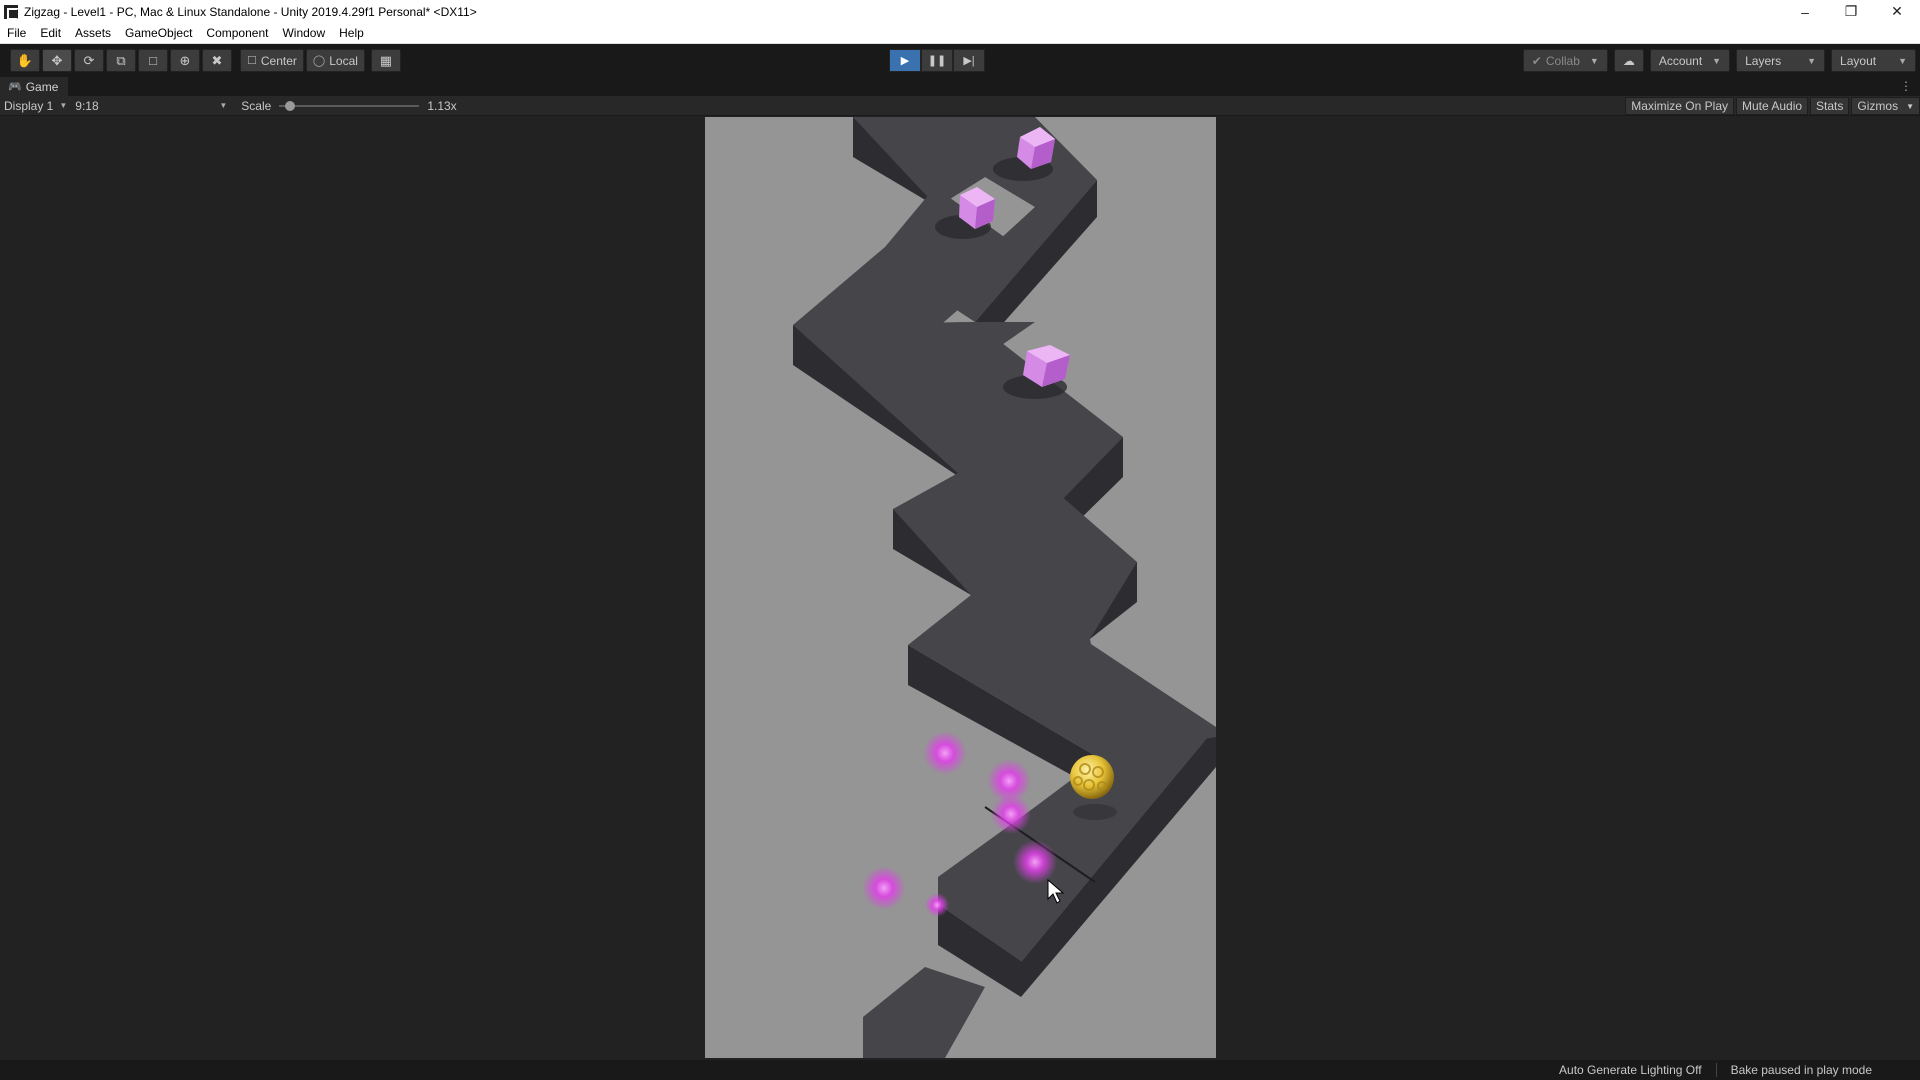 The width and height of the screenshot is (1920, 1080). Describe the element at coordinates (349, 105) in the screenshot. I see `scale-slider` at that location.